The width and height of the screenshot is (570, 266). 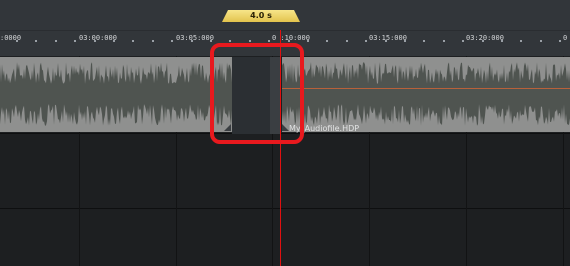 What do you see at coordinates (485, 38) in the screenshot?
I see `ruler-label: 03:20:000` at bounding box center [485, 38].